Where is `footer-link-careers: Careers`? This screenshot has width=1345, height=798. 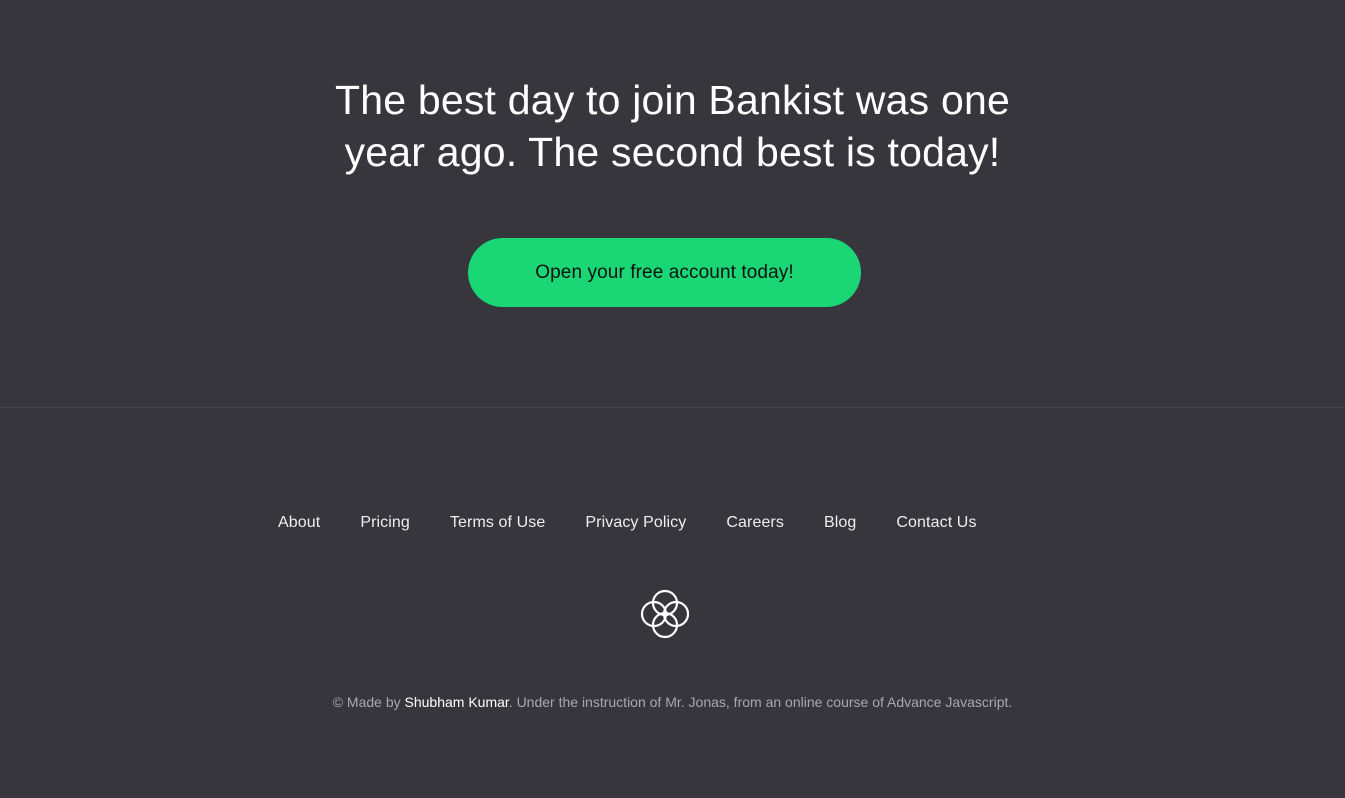
footer-link-careers: Careers is located at coordinates (755, 522).